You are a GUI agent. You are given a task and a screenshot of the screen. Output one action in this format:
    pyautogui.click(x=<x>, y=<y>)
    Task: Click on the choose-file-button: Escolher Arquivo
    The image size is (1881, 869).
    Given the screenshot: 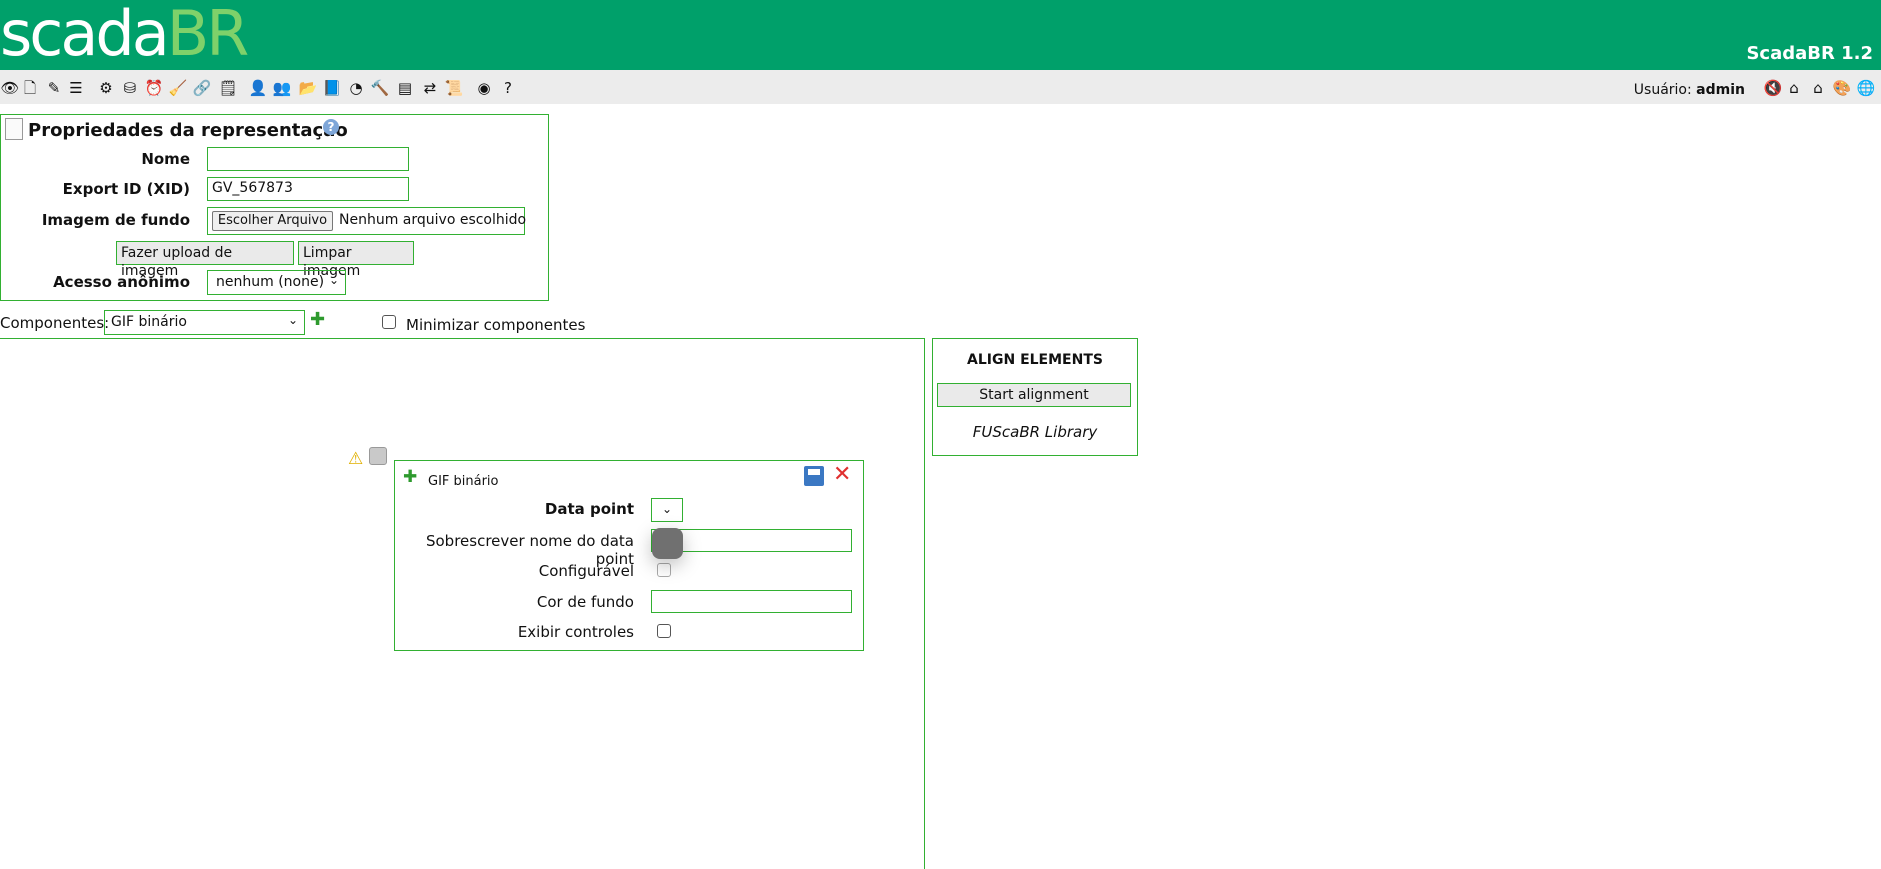 What is the action you would take?
    pyautogui.click(x=272, y=221)
    